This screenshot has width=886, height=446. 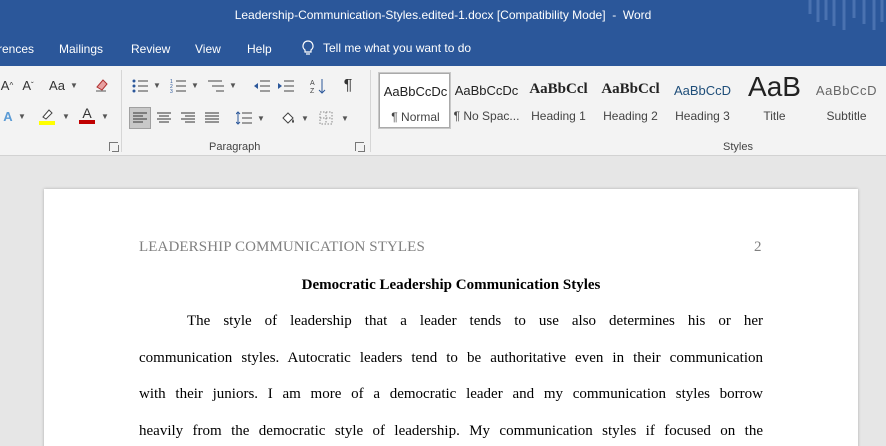 I want to click on increase-indent-icon, so click(x=286, y=86).